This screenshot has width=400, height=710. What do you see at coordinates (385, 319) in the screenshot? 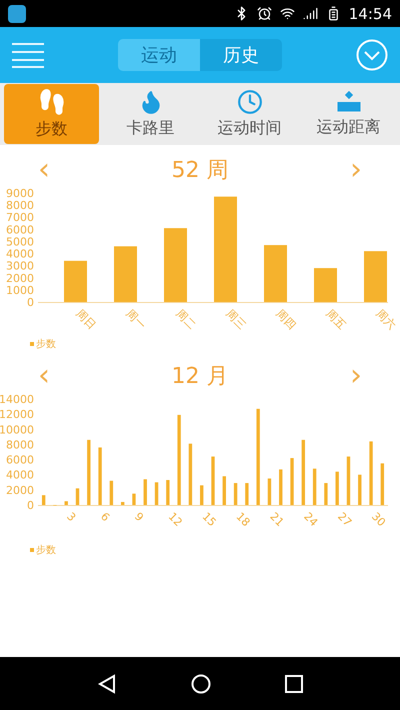
I see `x-tick-label: 周六` at bounding box center [385, 319].